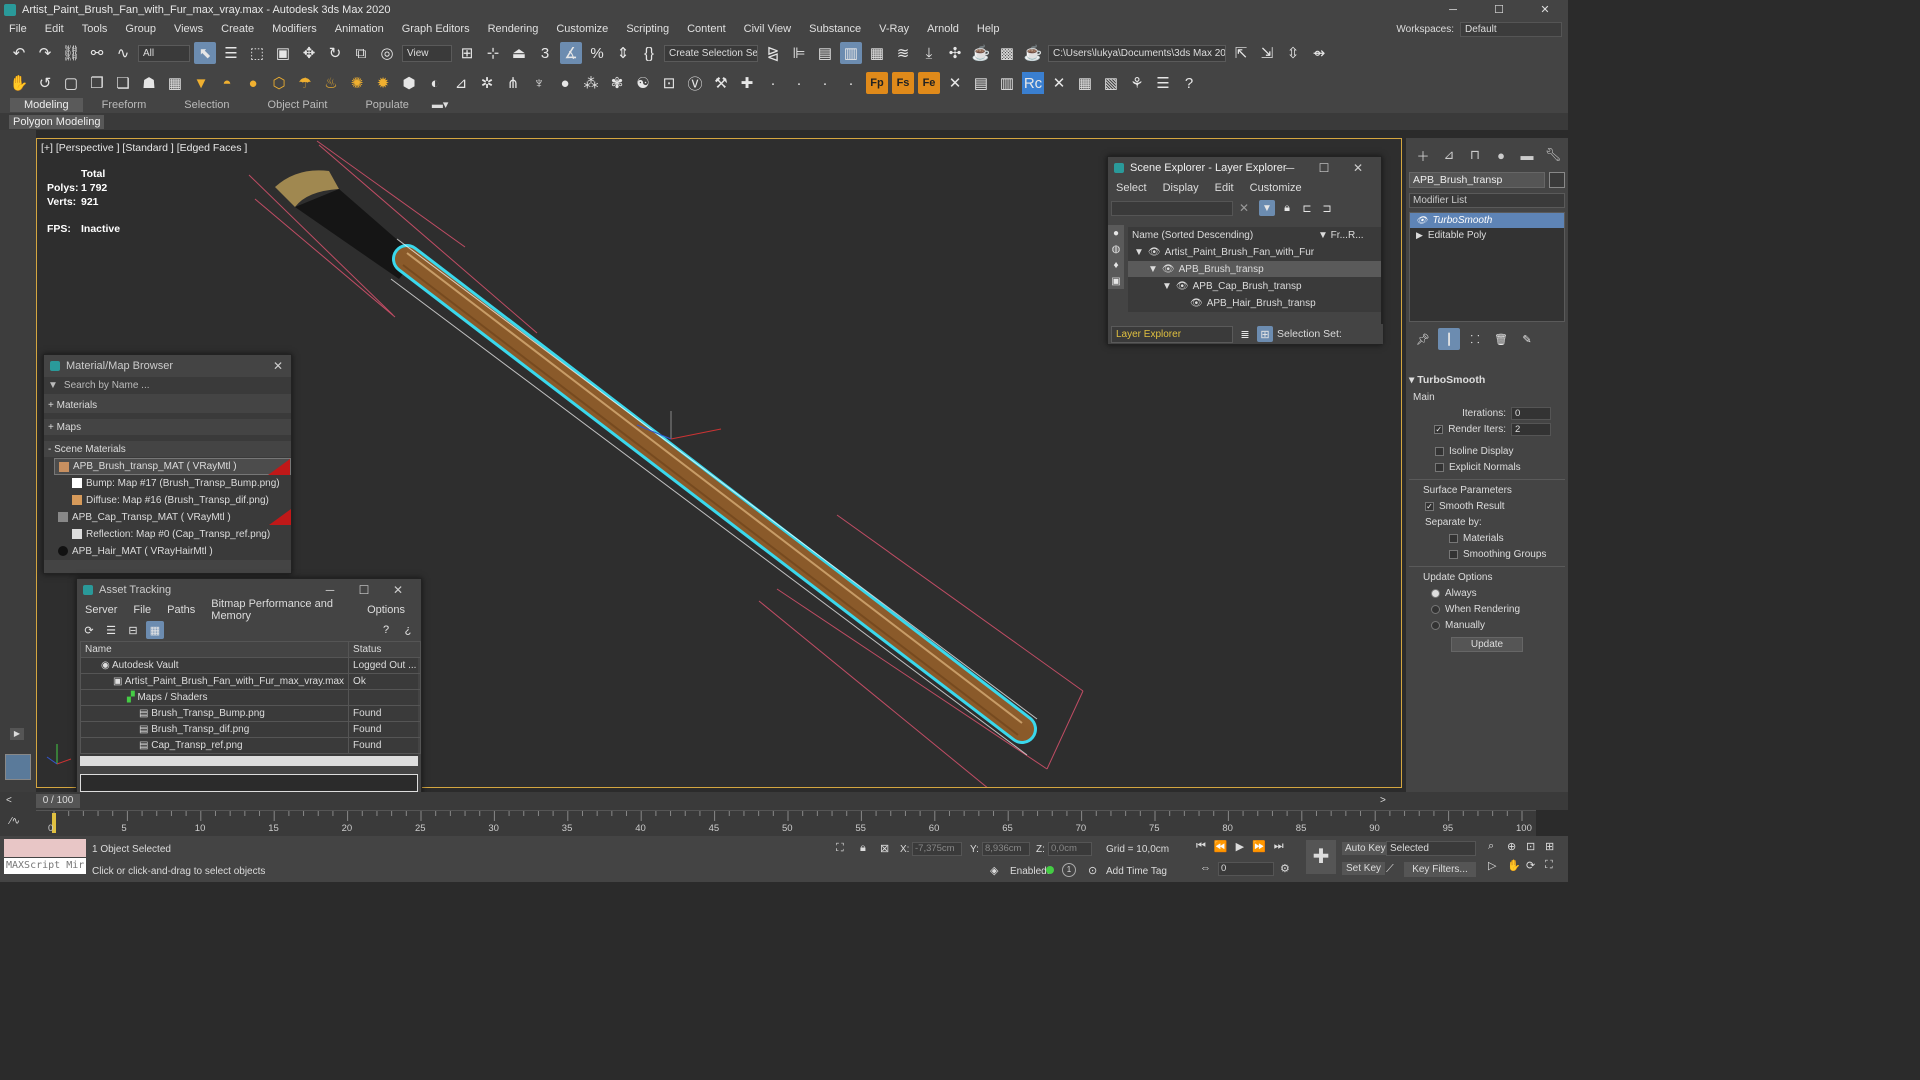 Image resolution: width=1920 pixels, height=1080 pixels. I want to click on add-time-tag: Add Time Tag, so click(1136, 871).